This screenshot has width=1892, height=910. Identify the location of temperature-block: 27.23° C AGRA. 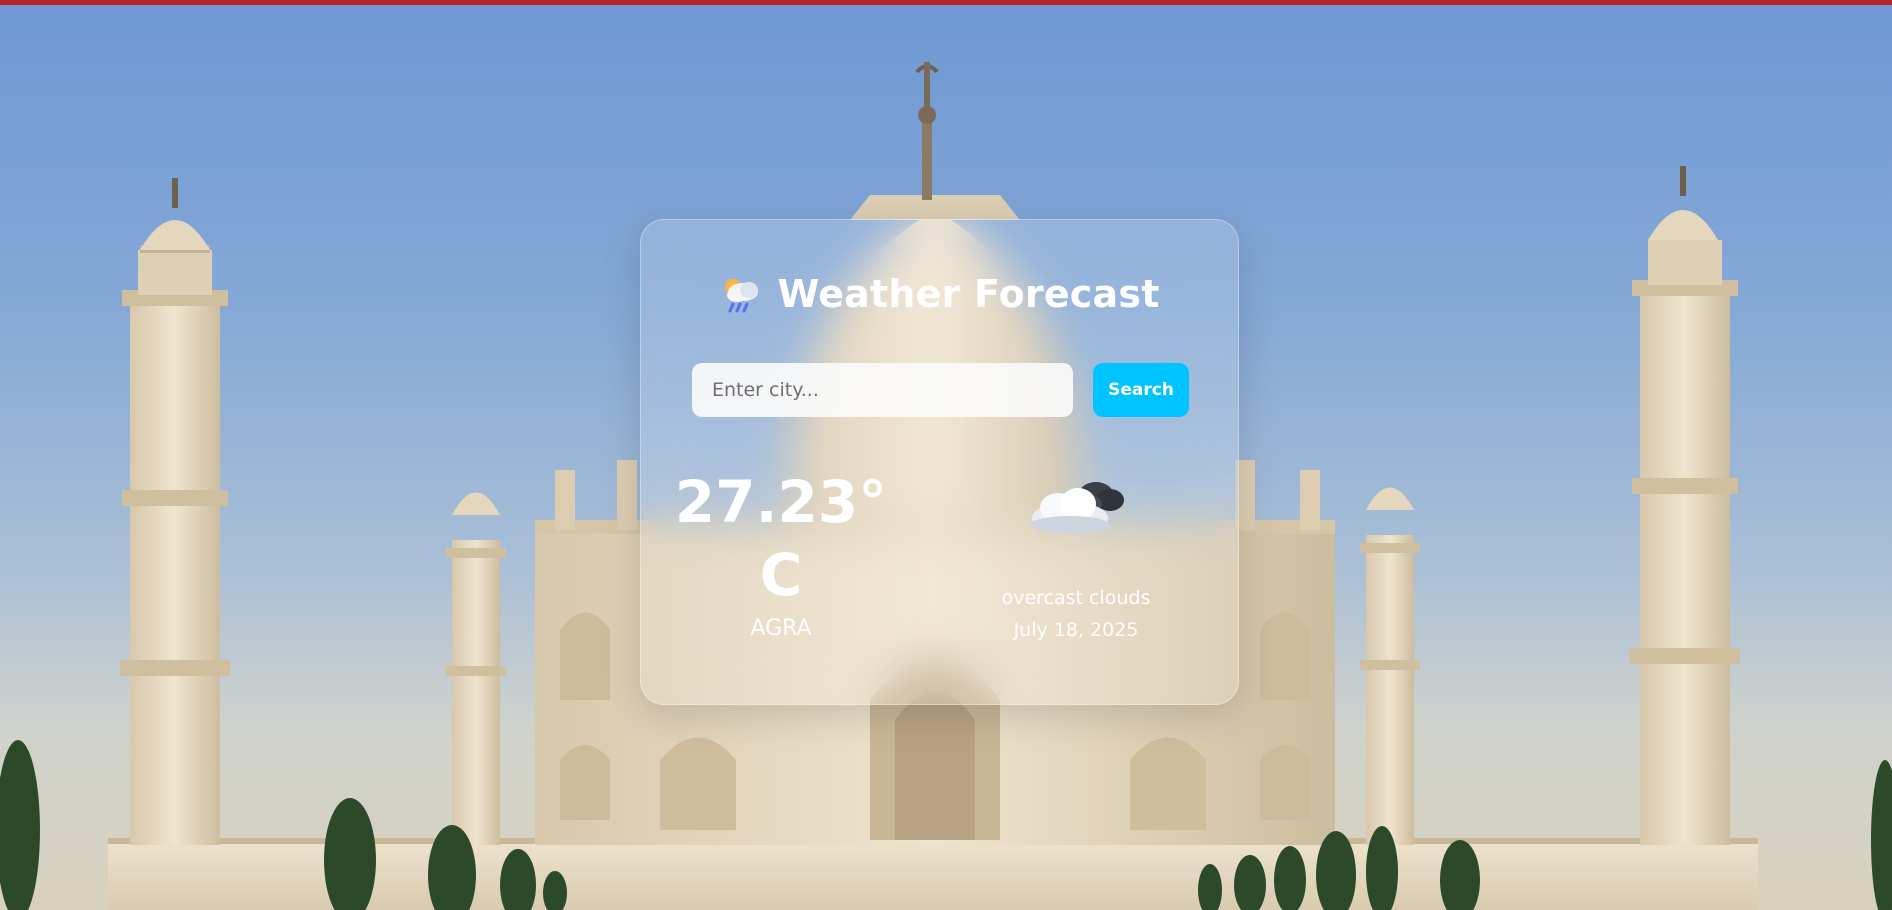
(781, 553).